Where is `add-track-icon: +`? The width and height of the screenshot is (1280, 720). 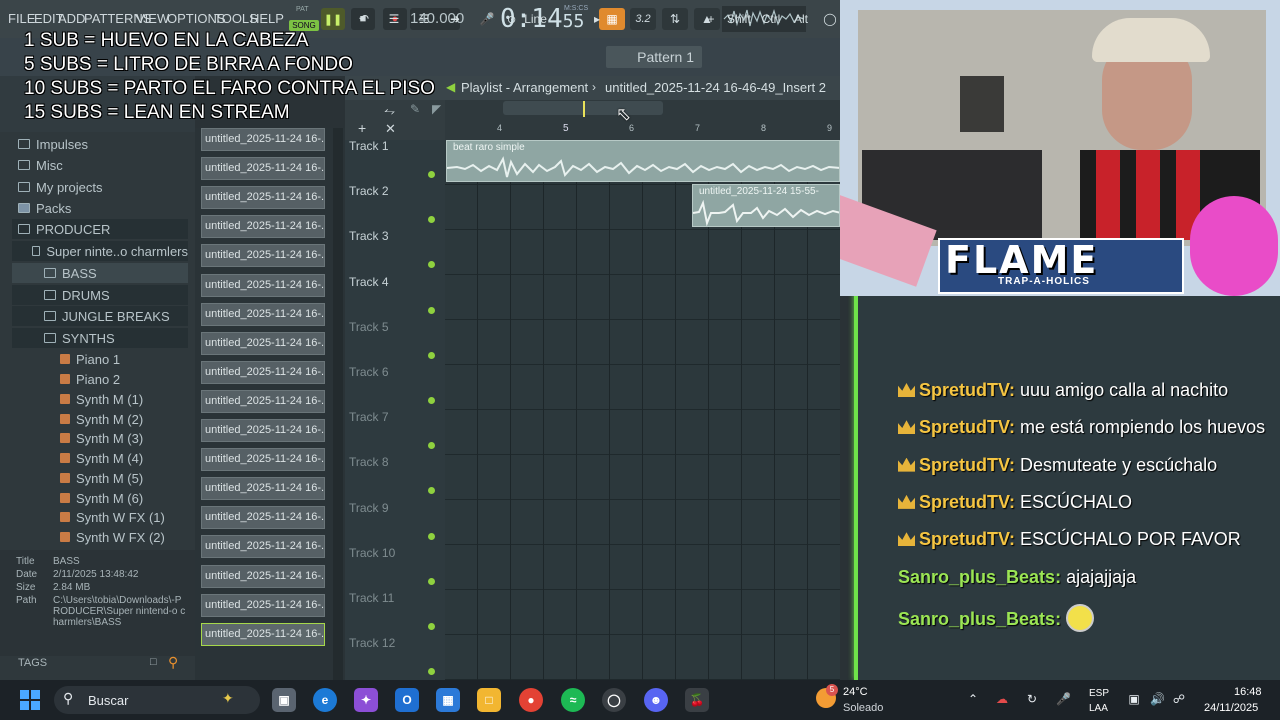 add-track-icon: + is located at coordinates (362, 128).